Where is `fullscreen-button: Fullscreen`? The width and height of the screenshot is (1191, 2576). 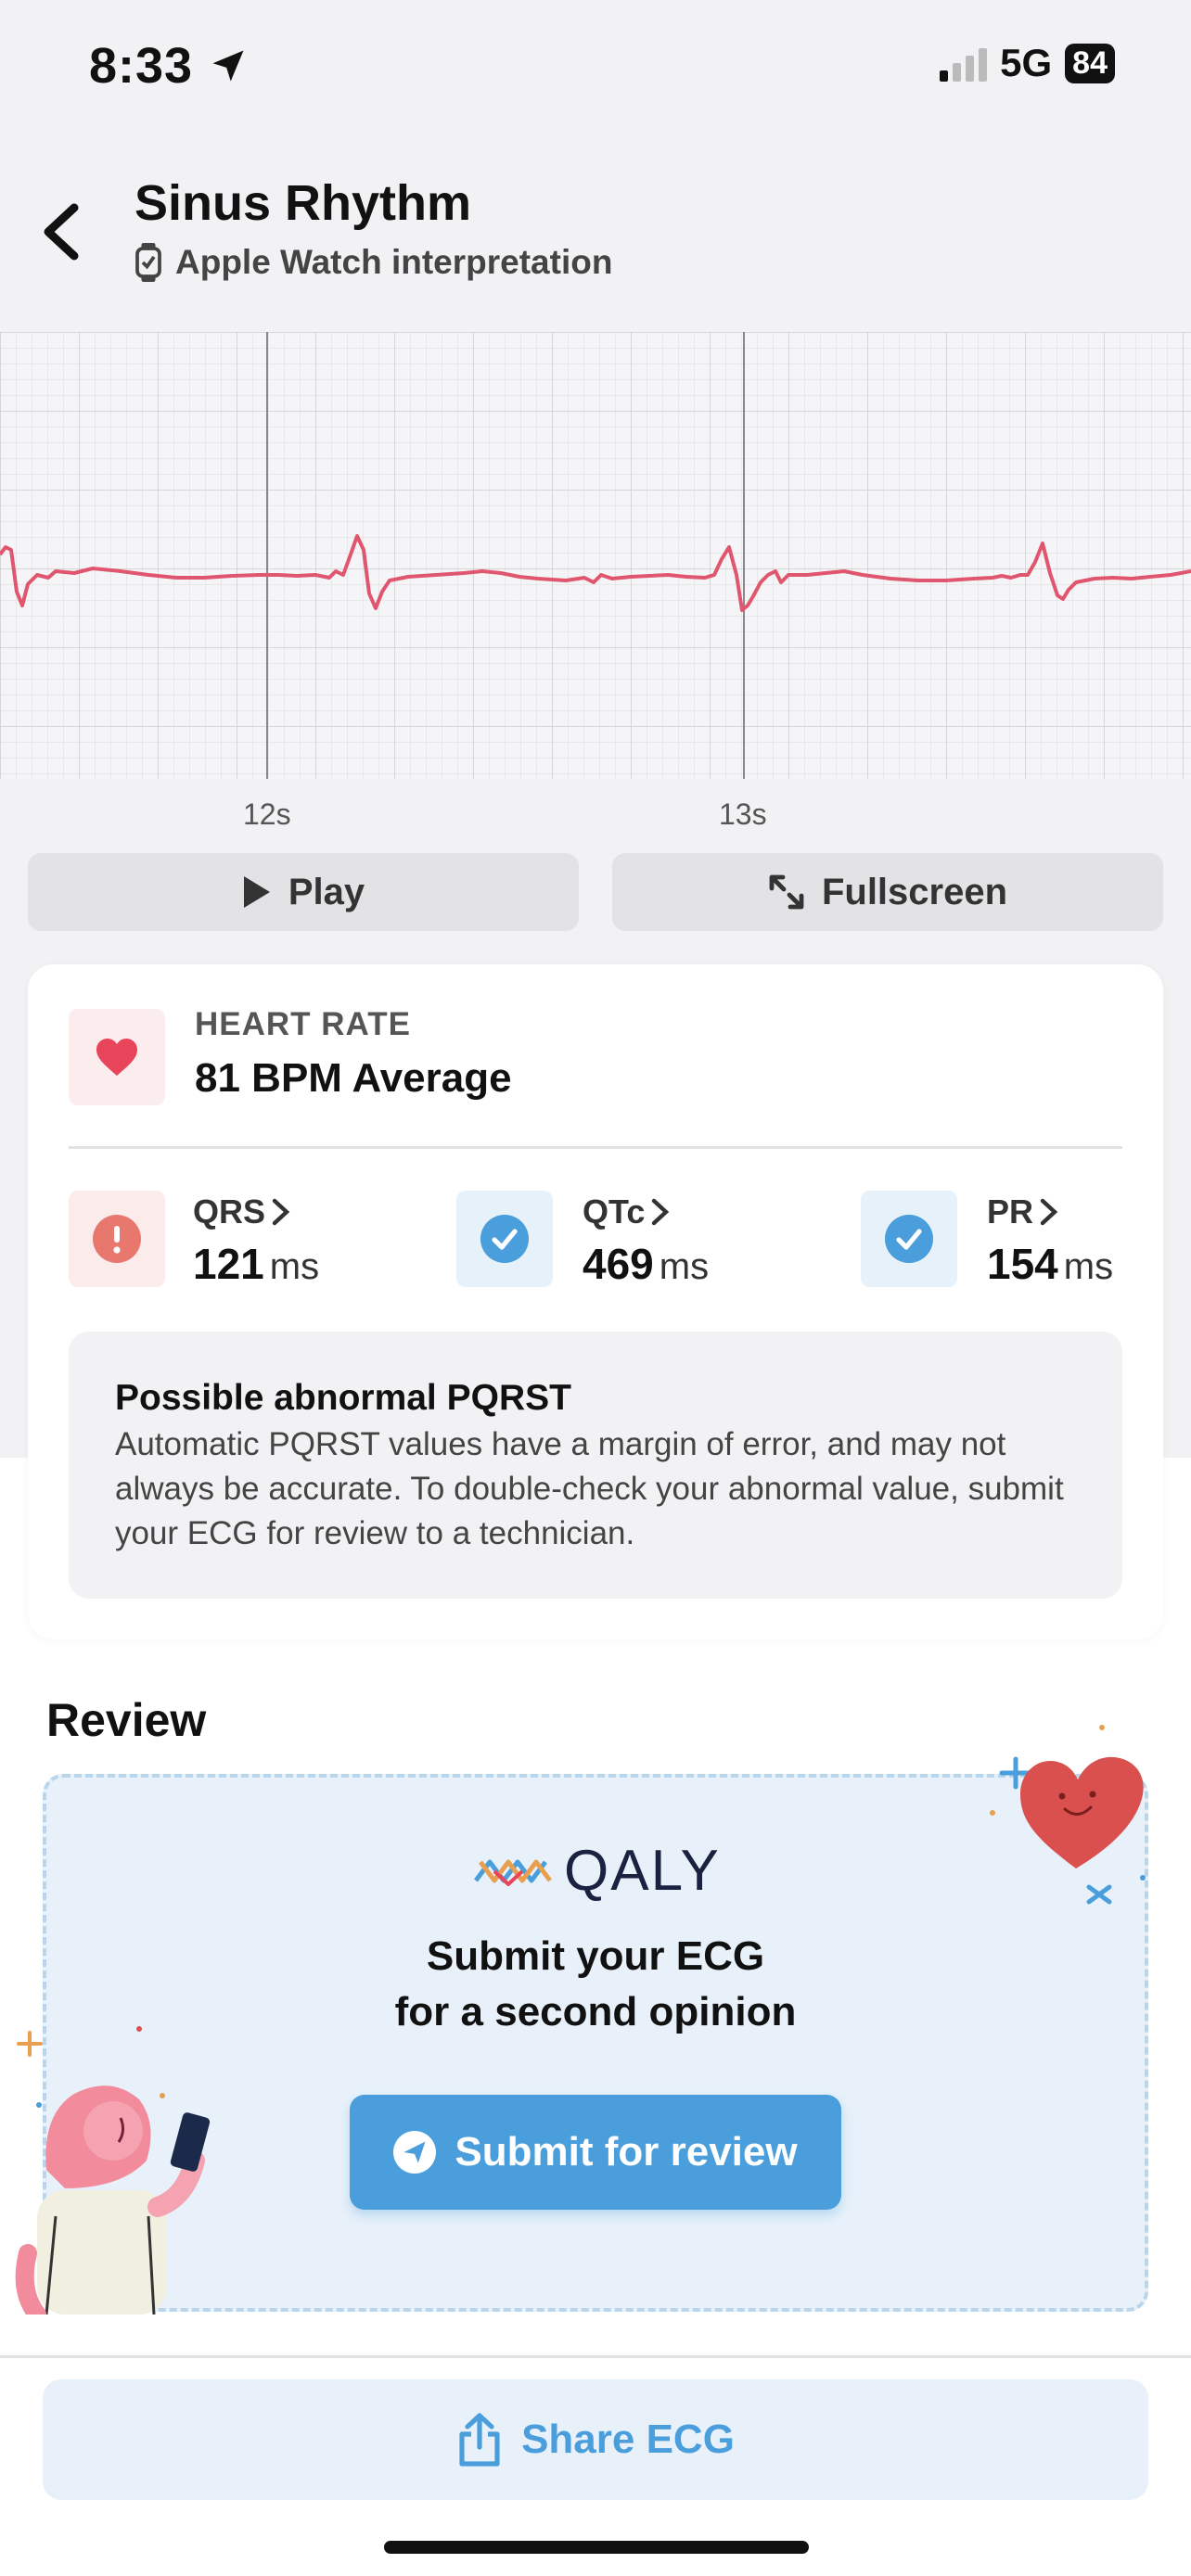
fullscreen-button: Fullscreen is located at coordinates (887, 892).